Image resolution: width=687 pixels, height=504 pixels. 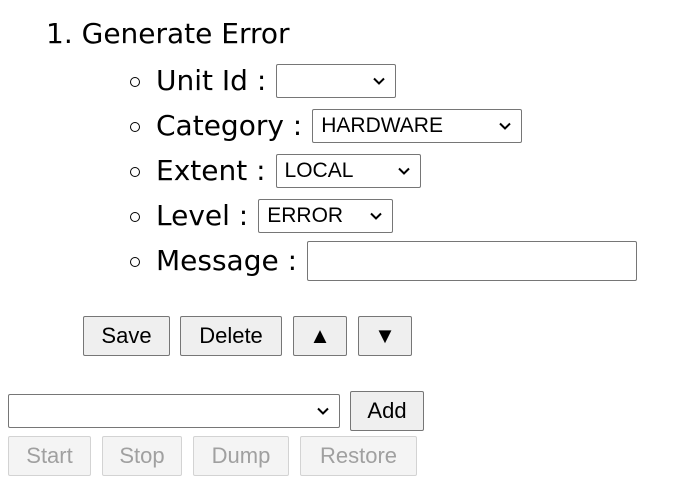 I want to click on add-button: Add, so click(x=387, y=411).